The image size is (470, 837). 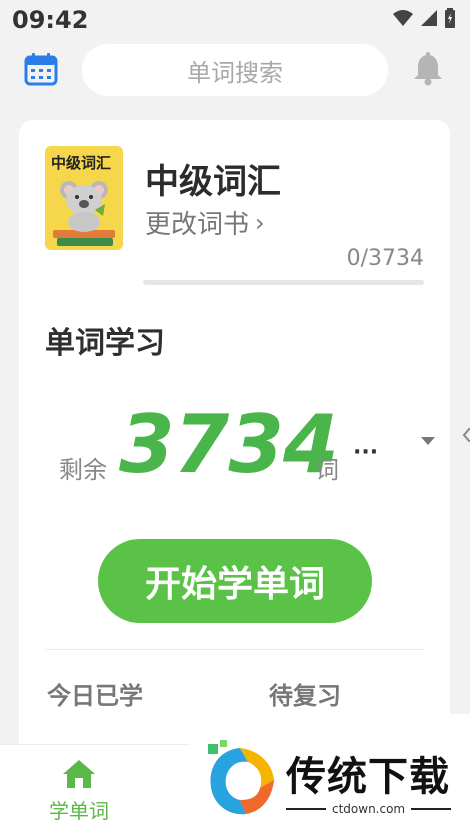 What do you see at coordinates (368, 777) in the screenshot?
I see `watermark-title: 传统下载` at bounding box center [368, 777].